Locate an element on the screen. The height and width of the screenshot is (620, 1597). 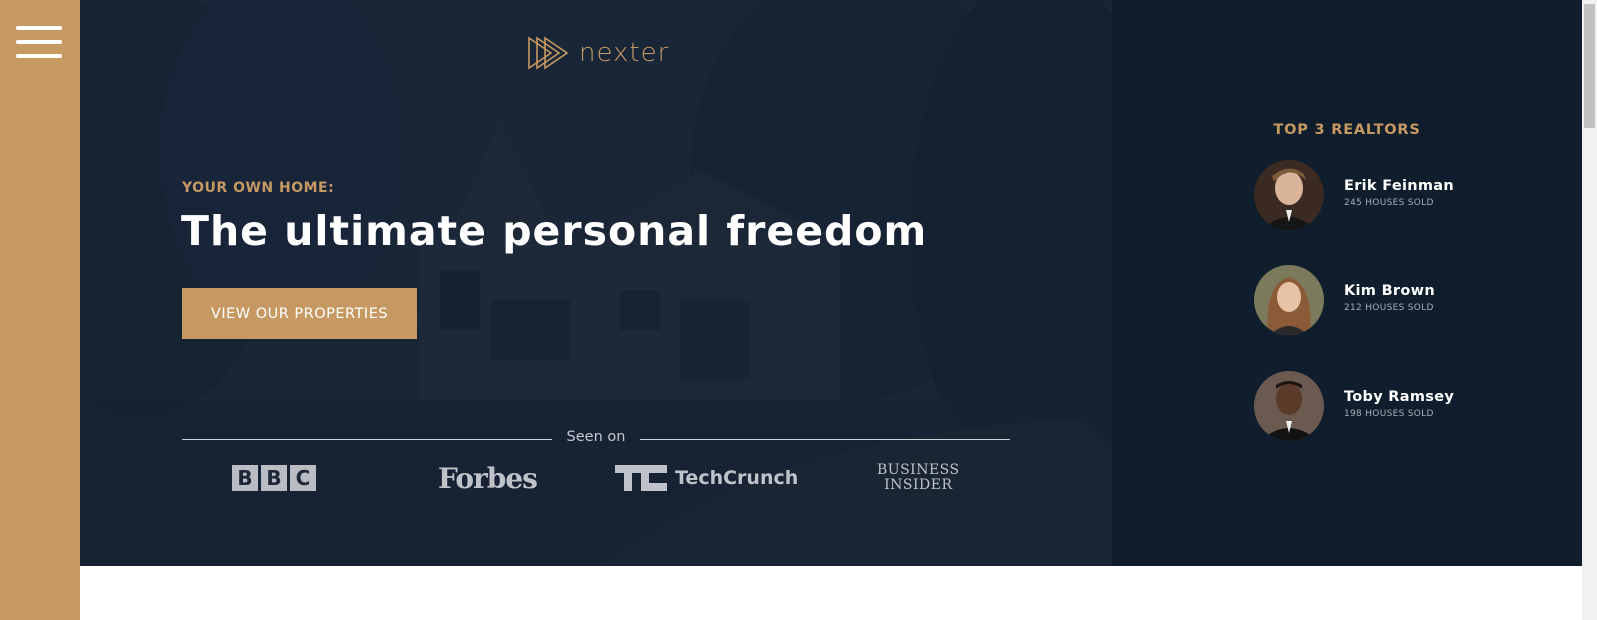
seen-on-label: Seen on is located at coordinates (596, 437).